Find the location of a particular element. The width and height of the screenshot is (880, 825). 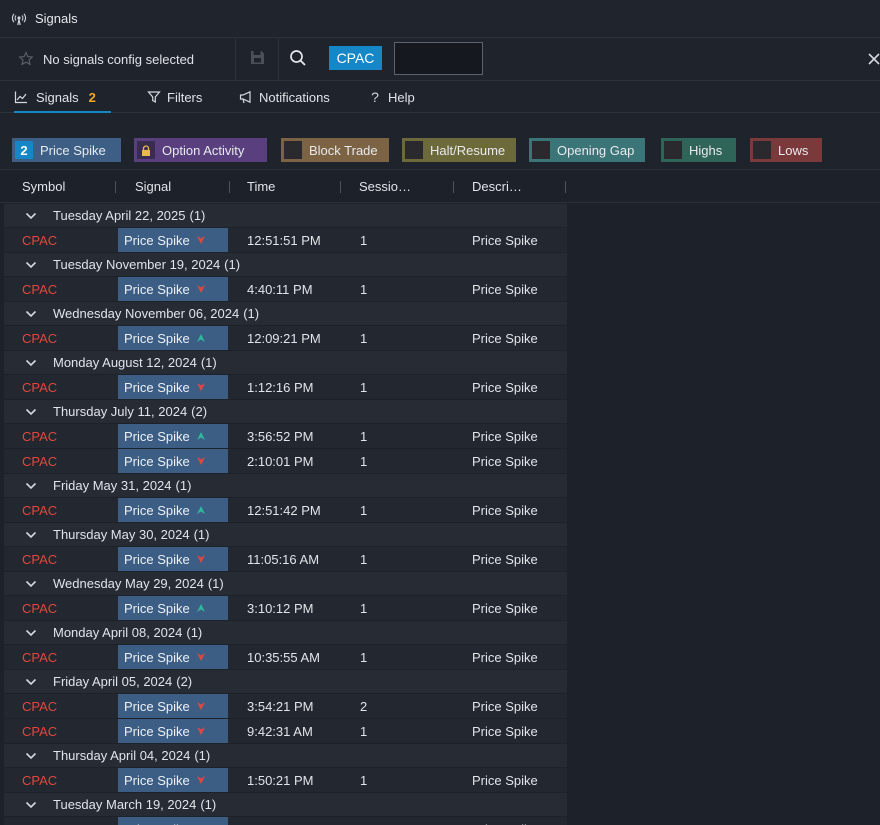

table-row: CPAC Price Spike 9:42:31 AM 1 Price Spike is located at coordinates (285, 731).